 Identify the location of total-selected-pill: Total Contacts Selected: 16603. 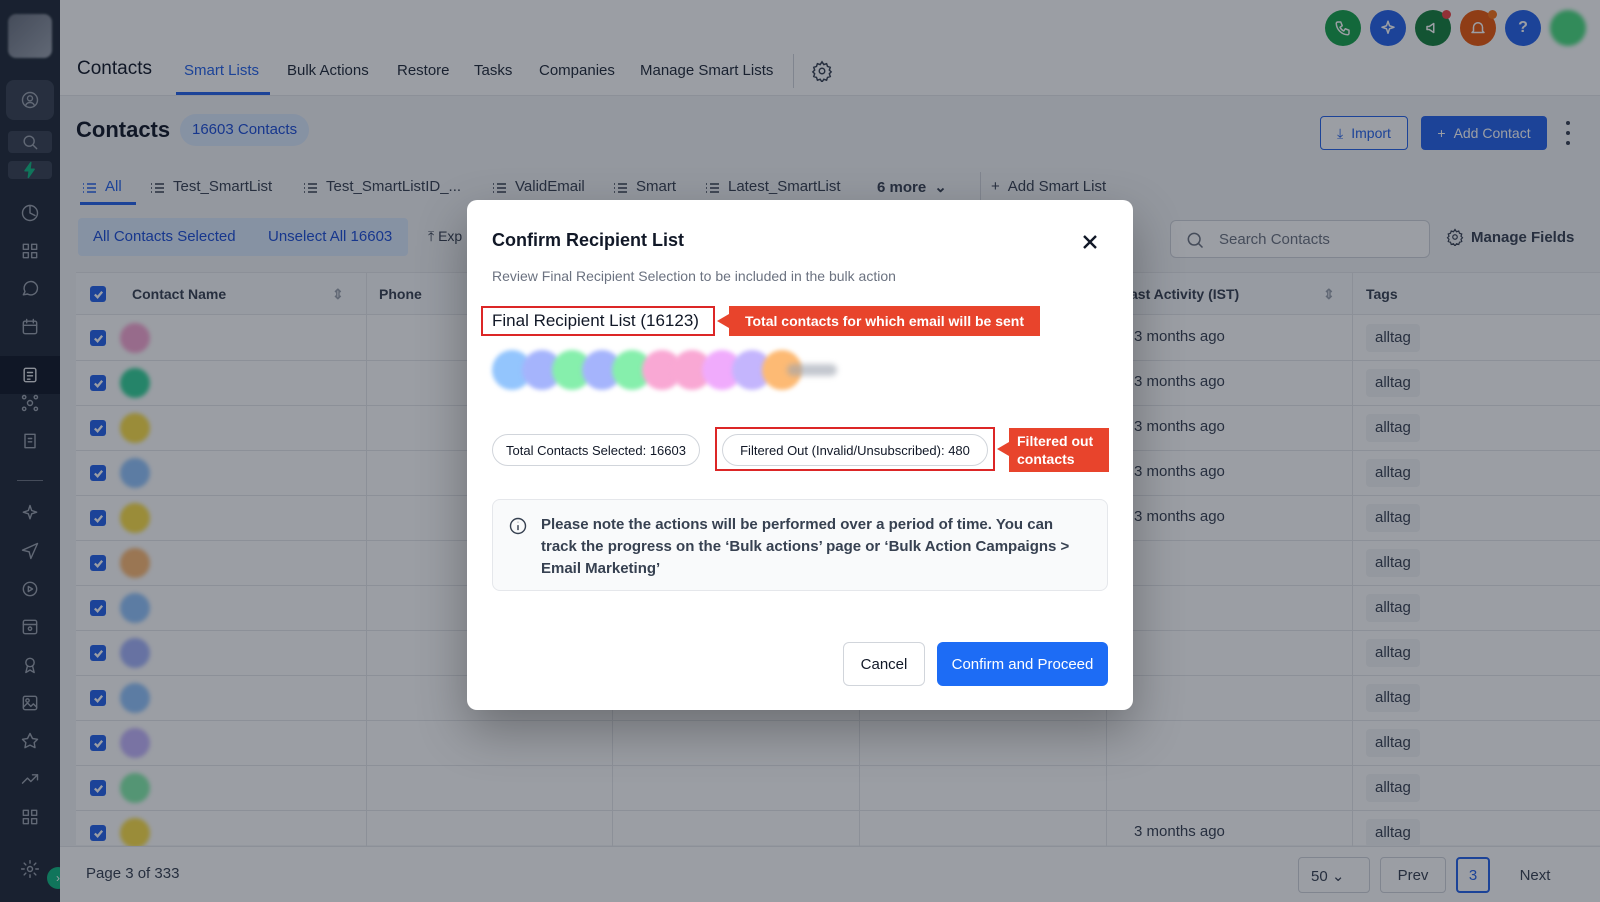
(596, 450).